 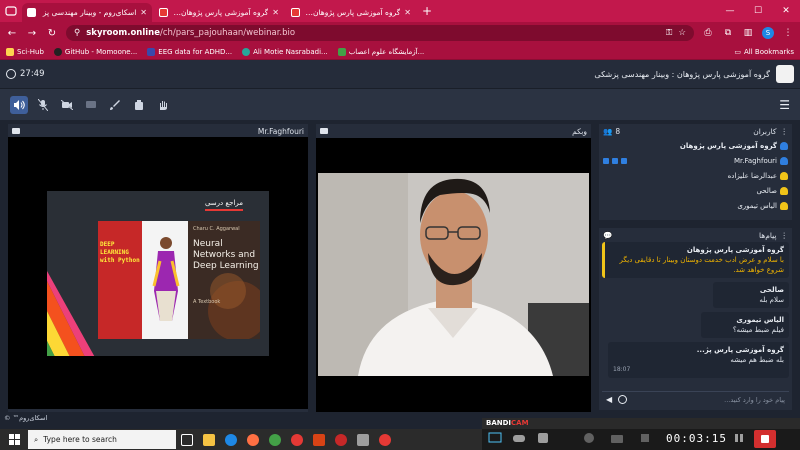 What do you see at coordinates (11, 11) in the screenshot?
I see `tab-search-icon` at bounding box center [11, 11].